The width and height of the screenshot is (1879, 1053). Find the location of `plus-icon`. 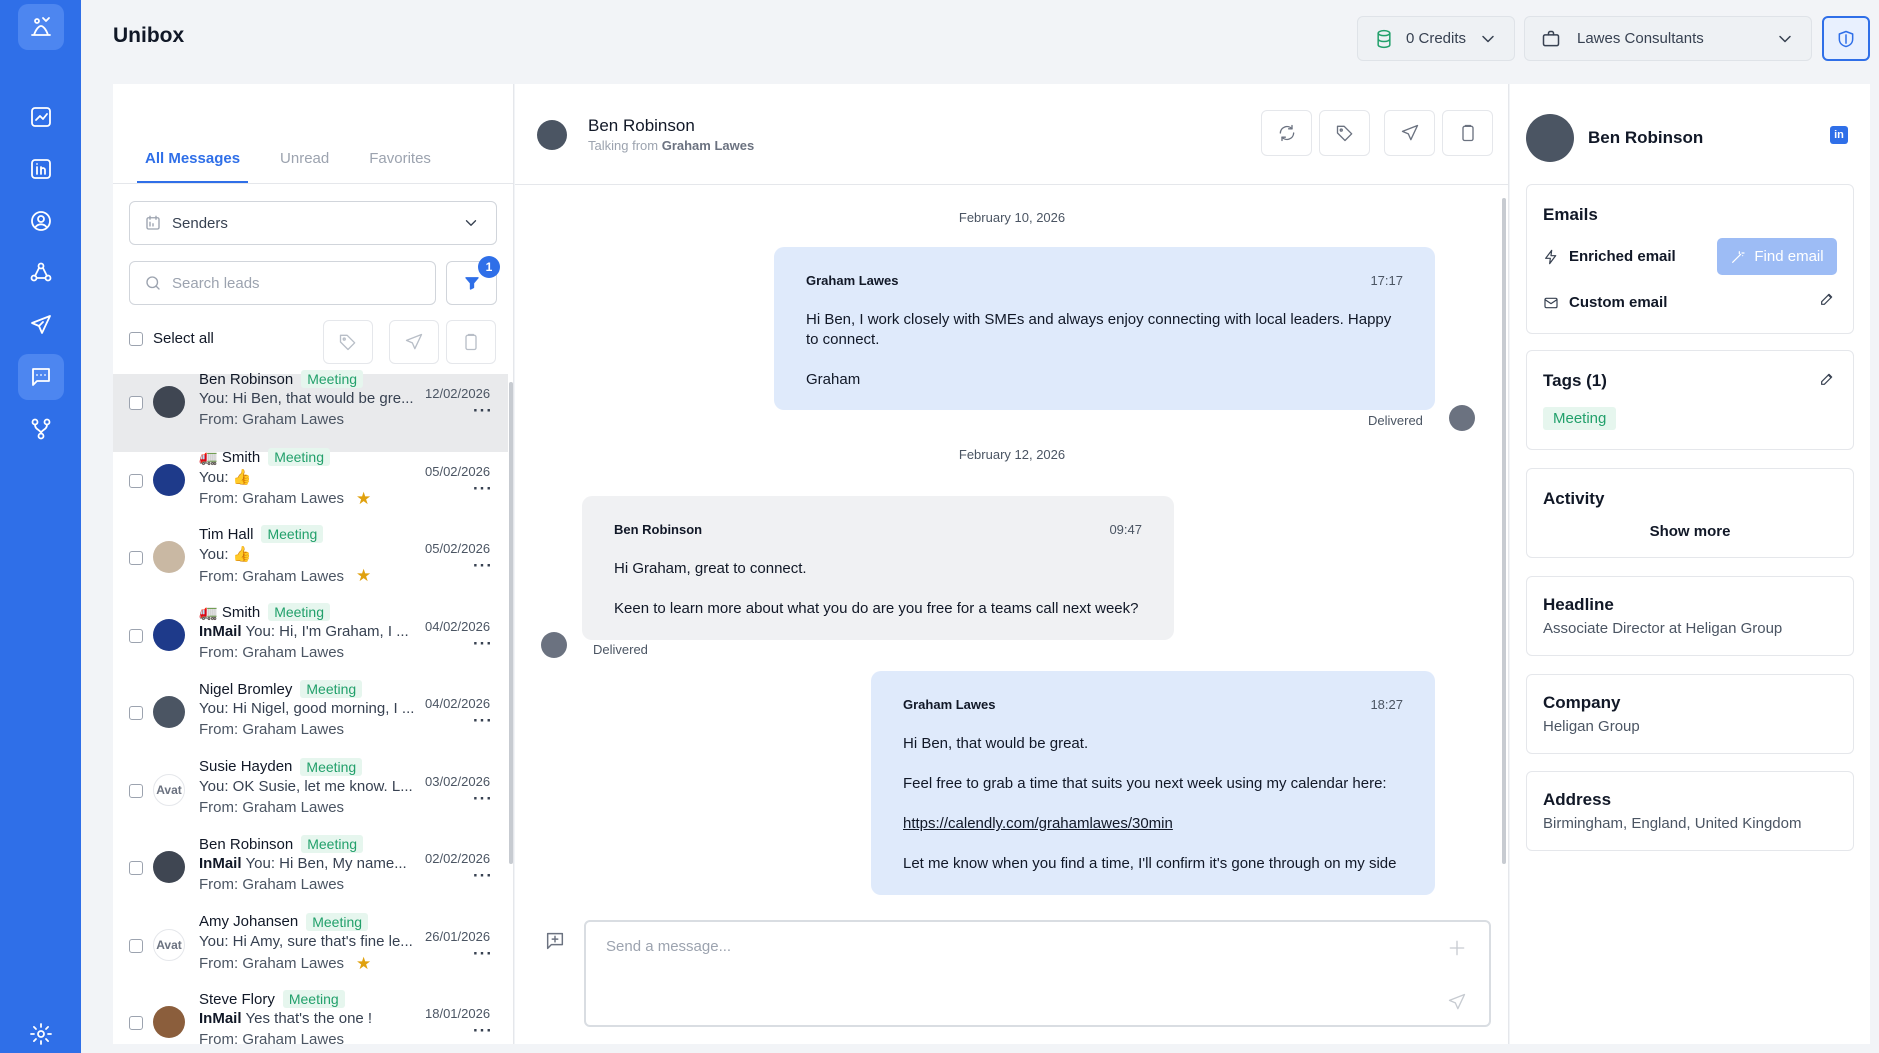

plus-icon is located at coordinates (1457, 948).